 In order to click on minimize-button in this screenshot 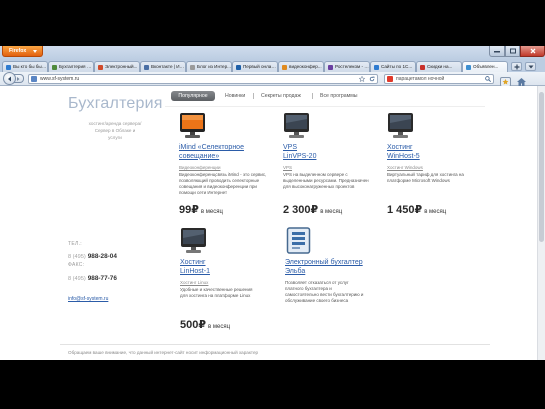, I will do `click(497, 51)`.